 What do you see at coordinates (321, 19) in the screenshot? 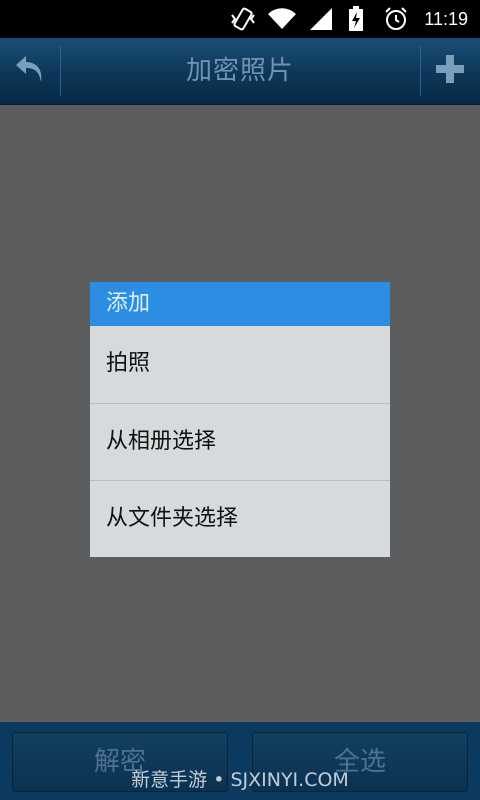
I see `signal-icon` at bounding box center [321, 19].